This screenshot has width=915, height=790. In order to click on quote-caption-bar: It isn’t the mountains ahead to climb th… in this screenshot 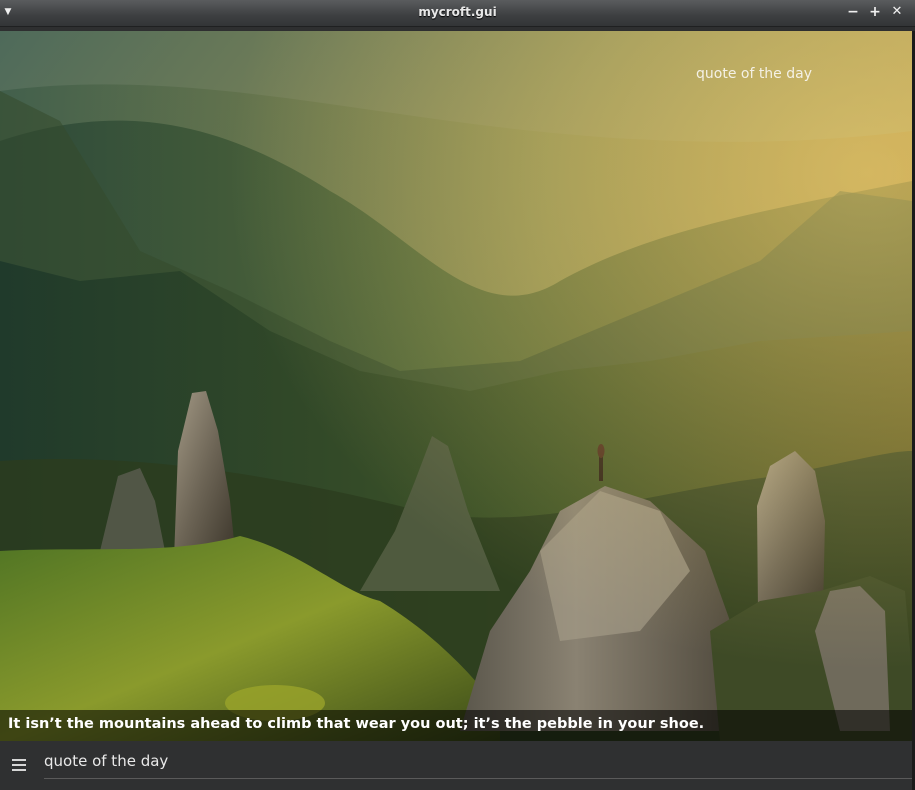, I will do `click(456, 725)`.